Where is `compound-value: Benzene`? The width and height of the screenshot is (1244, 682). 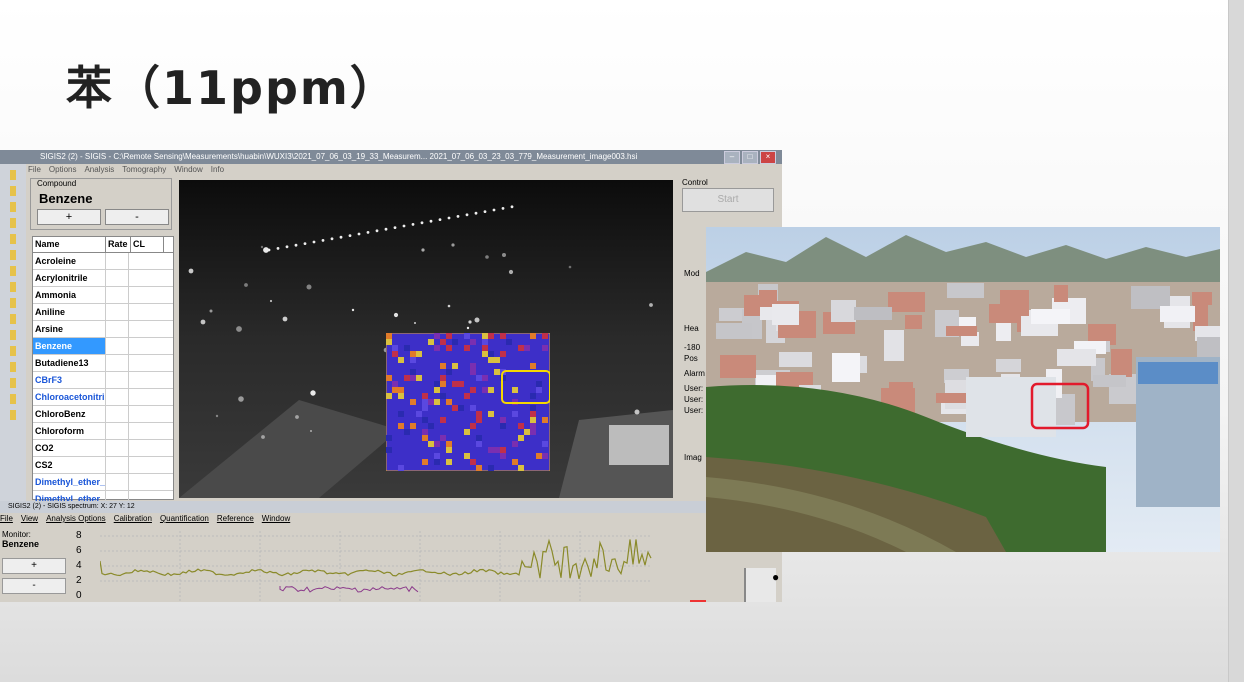
compound-value: Benzene is located at coordinates (66, 198).